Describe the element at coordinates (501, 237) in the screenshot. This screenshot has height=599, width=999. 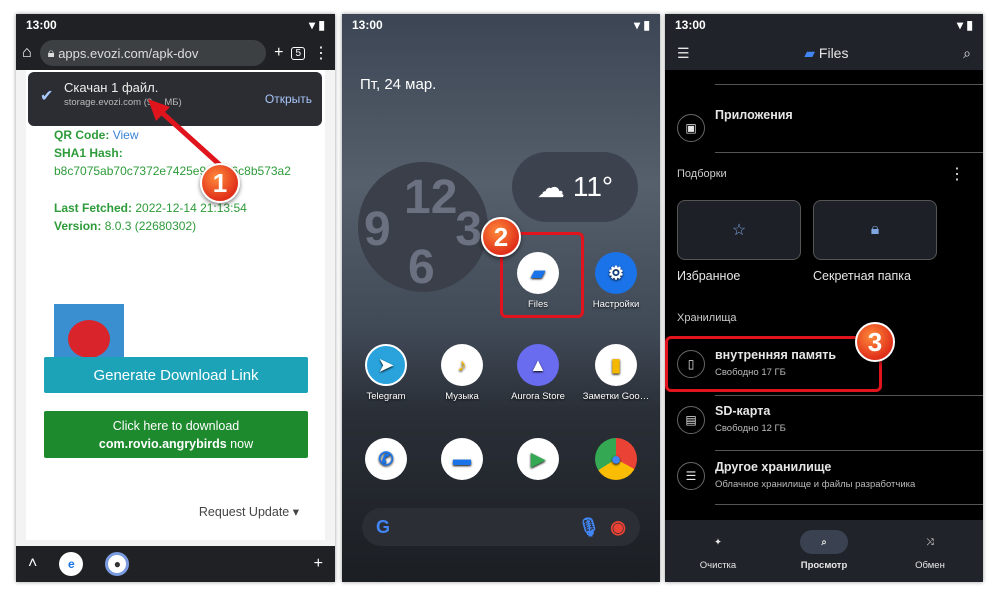
I see `step-badge-2: 2` at that location.